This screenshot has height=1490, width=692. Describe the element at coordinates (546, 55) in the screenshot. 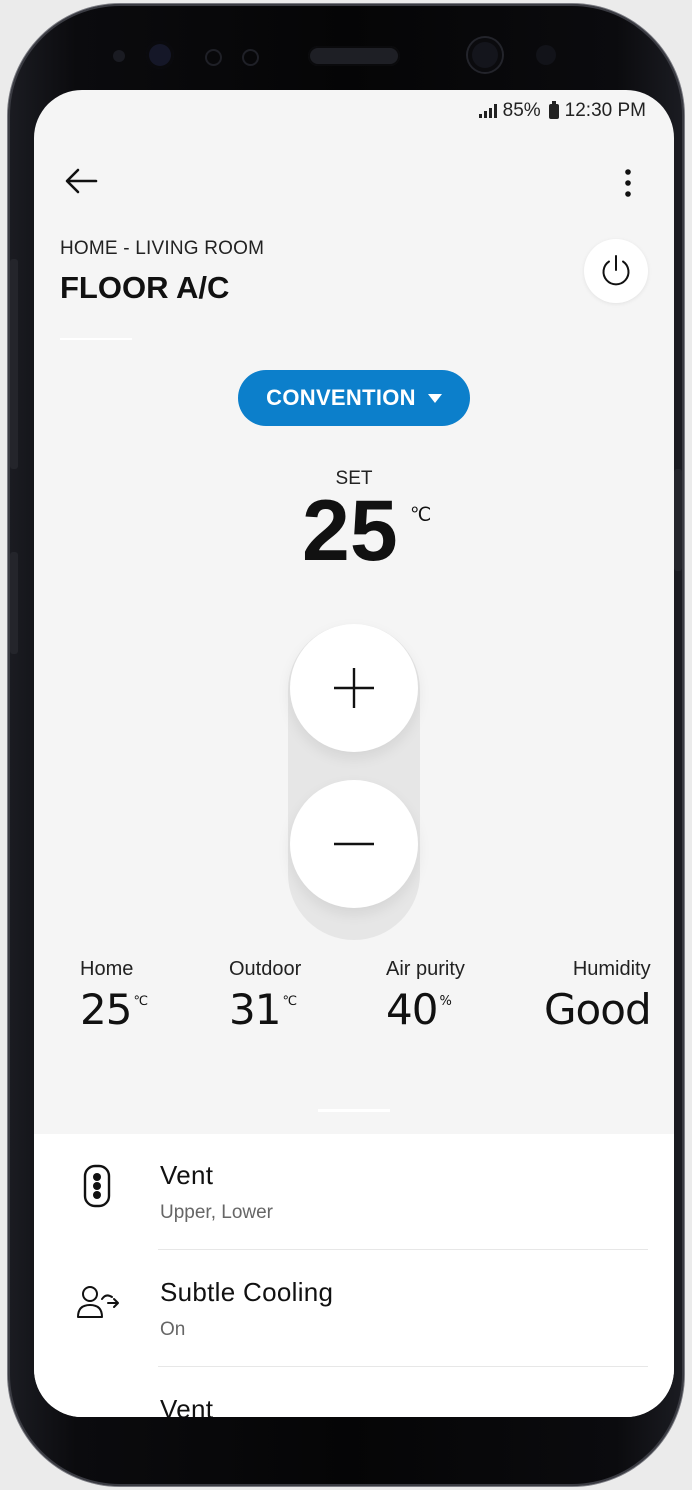

I see `iris-sensor` at that location.